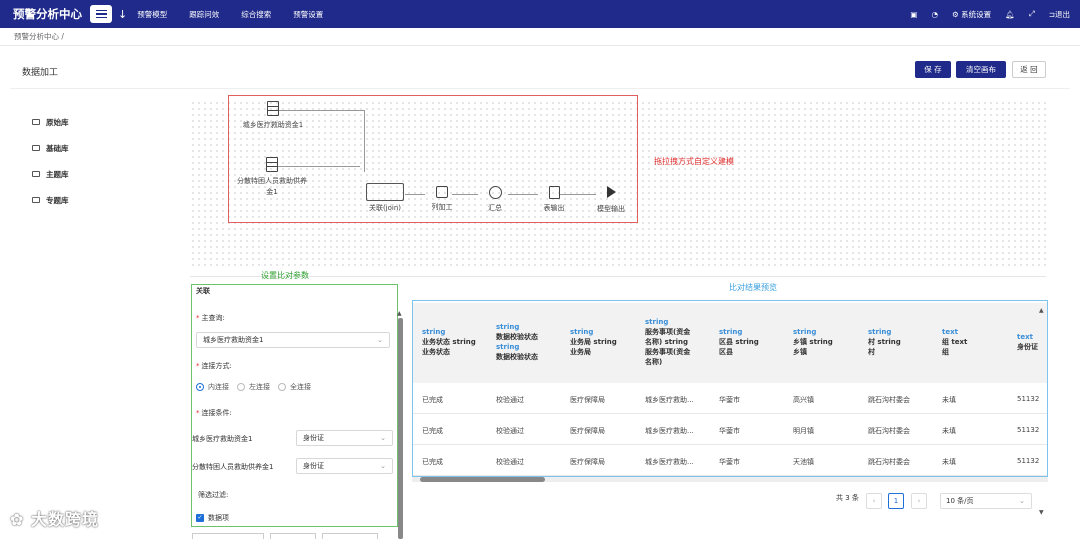  I want to click on column-header-line: 业务局 string, so click(593, 342).